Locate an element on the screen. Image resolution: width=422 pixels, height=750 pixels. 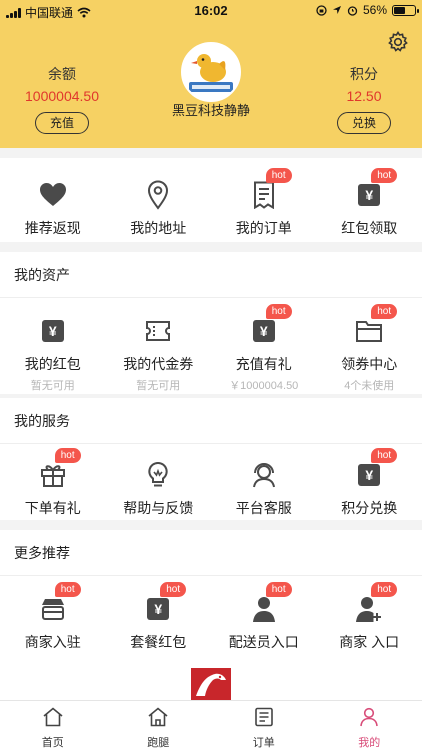
more-item-label: 商家入驻 is located at coordinates (52, 642).